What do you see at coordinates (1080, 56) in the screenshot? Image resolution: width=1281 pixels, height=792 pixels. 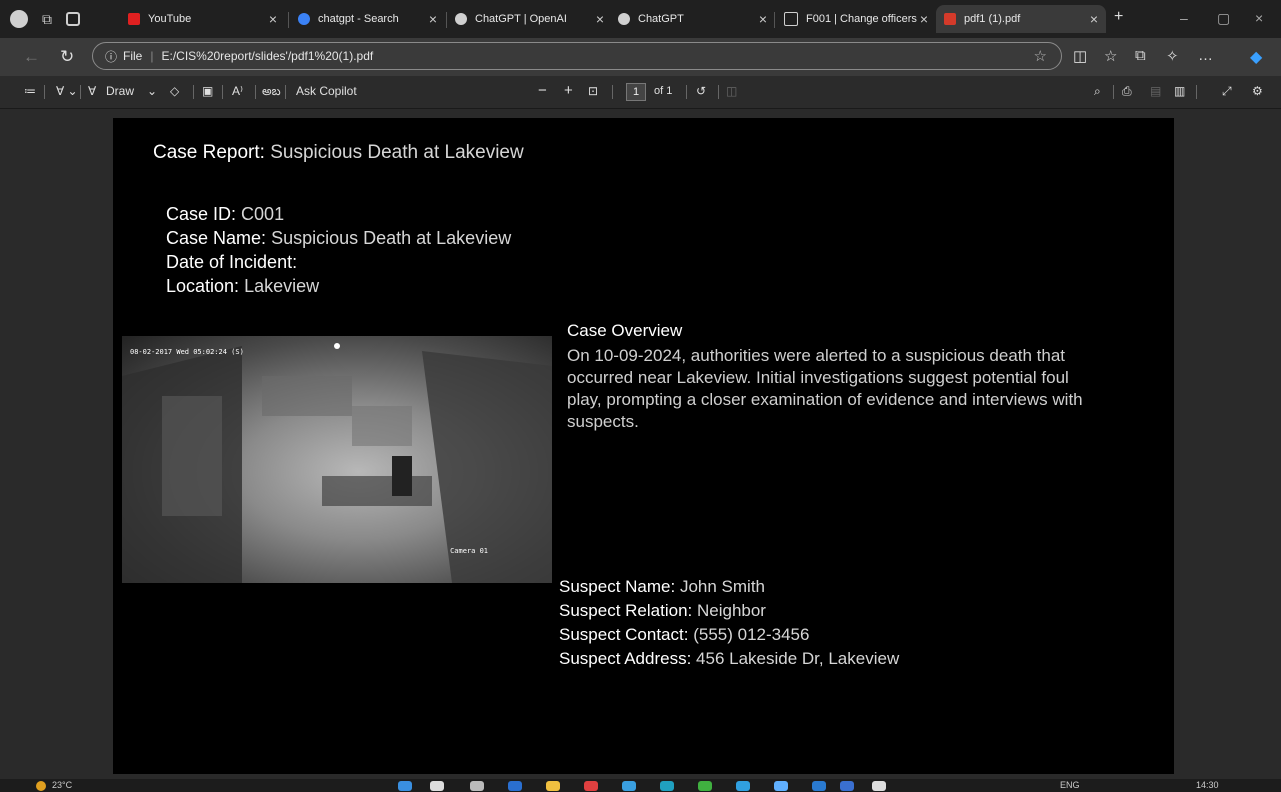 I see `split-screen-icon: ◫` at bounding box center [1080, 56].